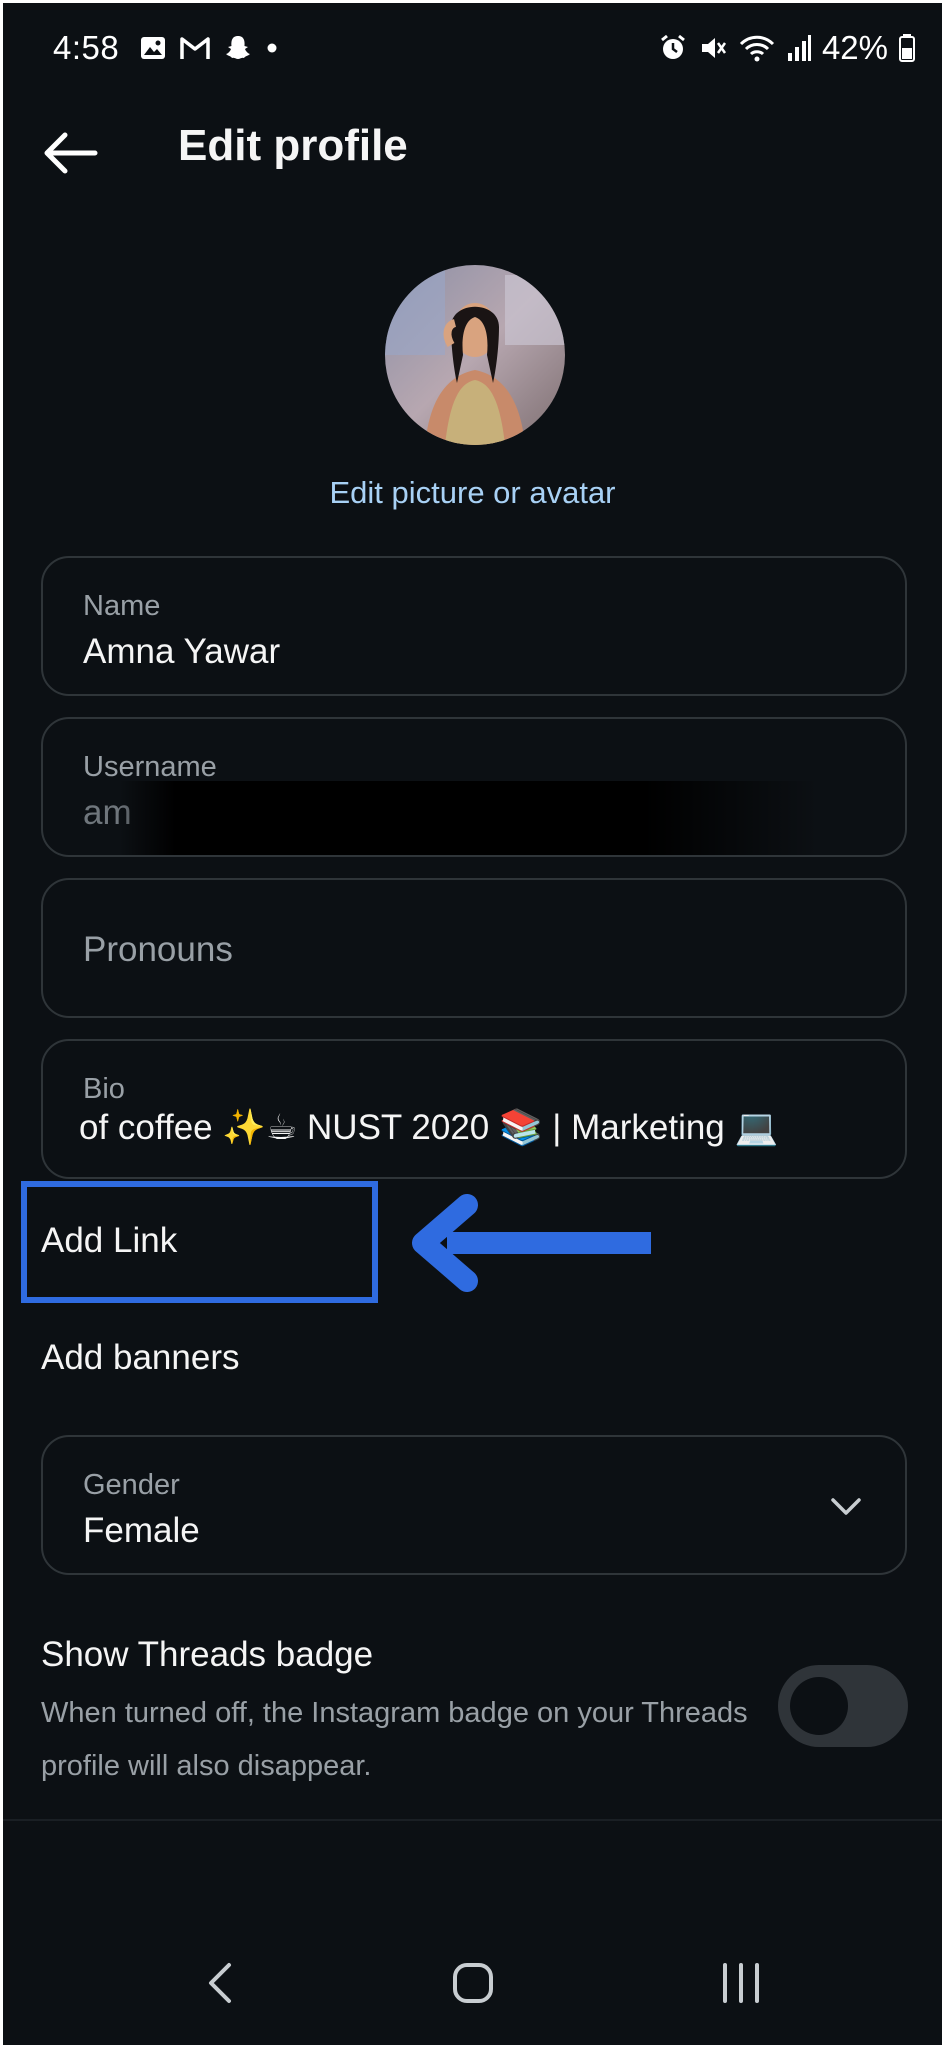 This screenshot has height=2048, width=945. I want to click on status-bar: 4:58 42%, so click(472, 51).